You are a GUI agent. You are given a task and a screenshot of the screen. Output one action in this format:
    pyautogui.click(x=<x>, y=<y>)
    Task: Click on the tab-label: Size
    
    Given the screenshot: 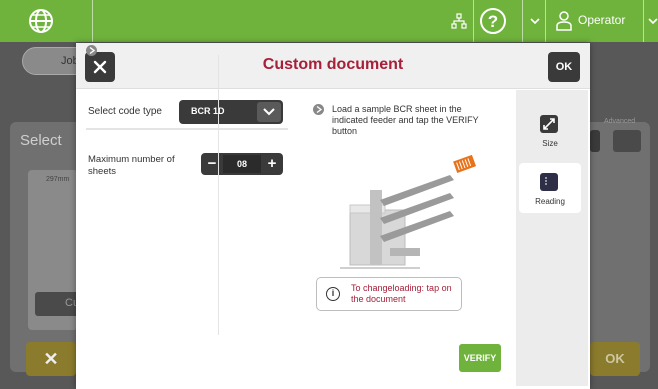 What is the action you would take?
    pyautogui.click(x=550, y=143)
    